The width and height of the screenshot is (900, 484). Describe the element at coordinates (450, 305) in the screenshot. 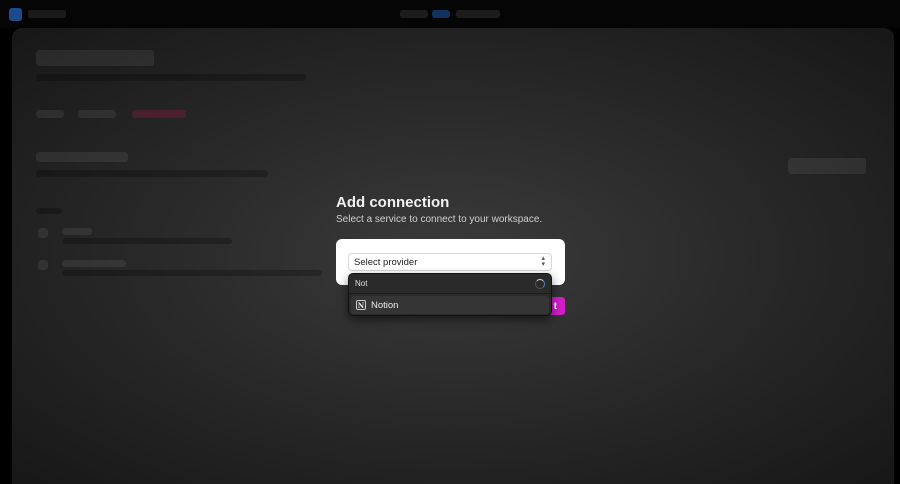

I see `provider-option-notion: N Notion` at that location.